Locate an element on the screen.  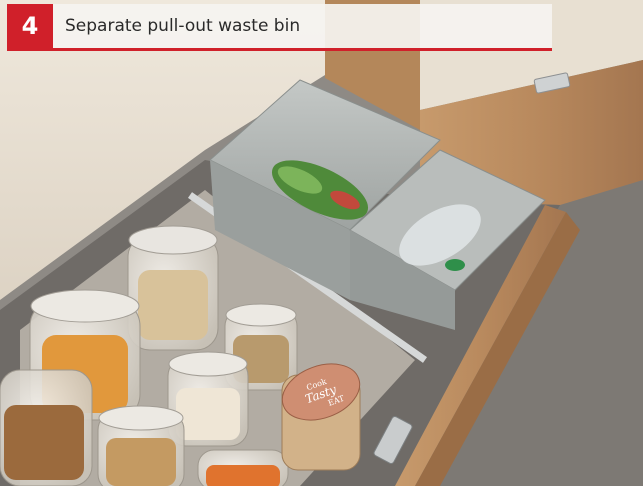
caption-bar: 4 Separate pull-out waste bin is located at coordinates (279, 27).